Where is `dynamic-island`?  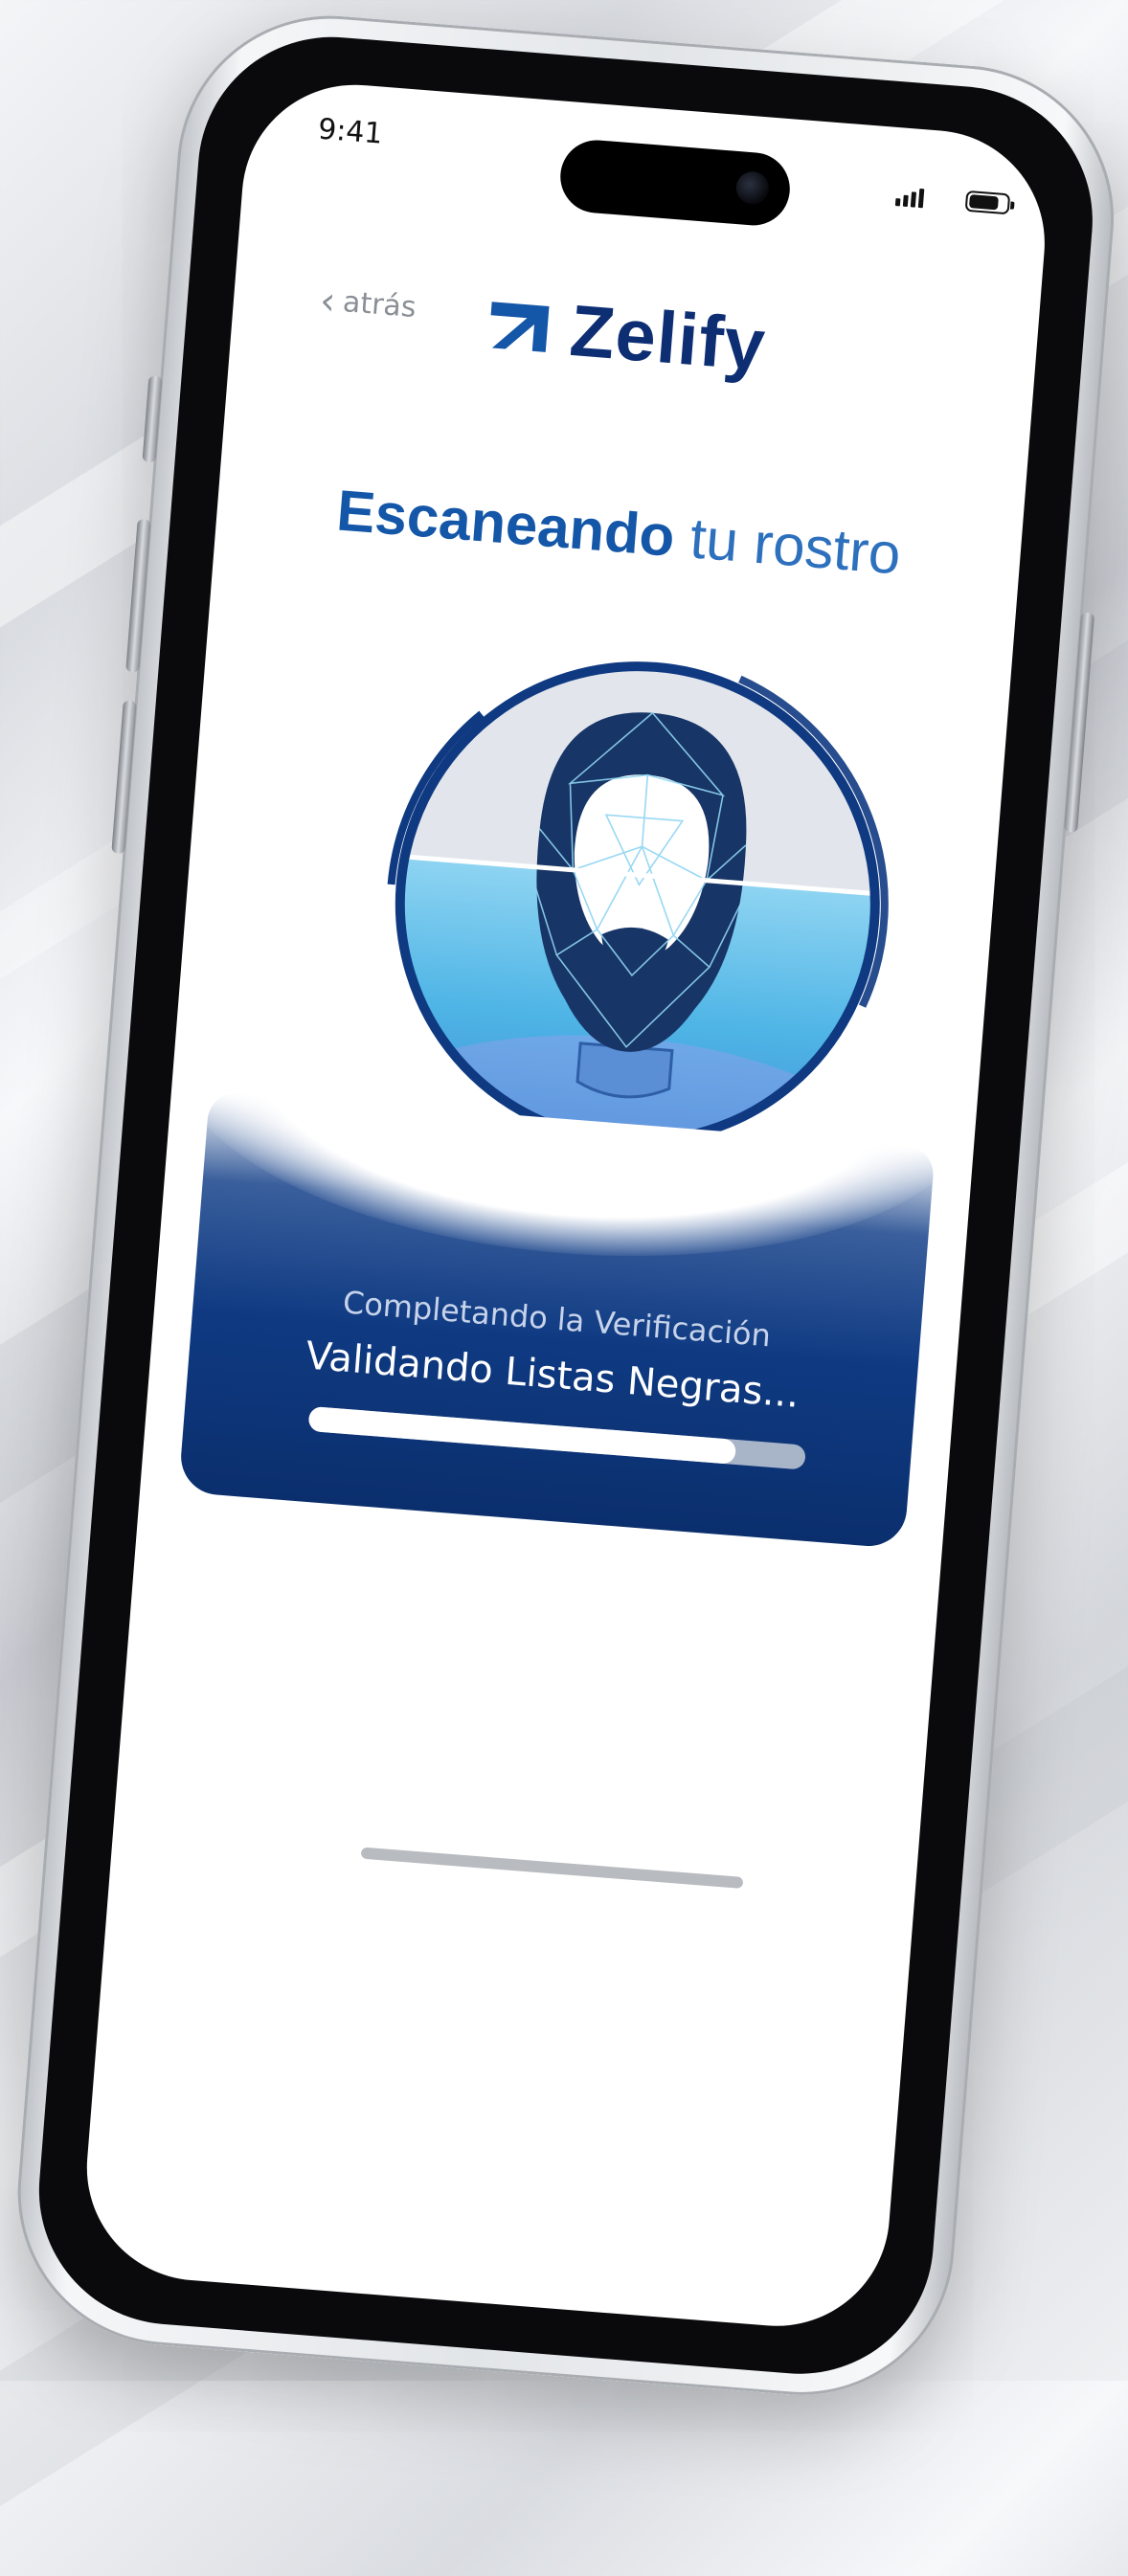
dynamic-island is located at coordinates (675, 183).